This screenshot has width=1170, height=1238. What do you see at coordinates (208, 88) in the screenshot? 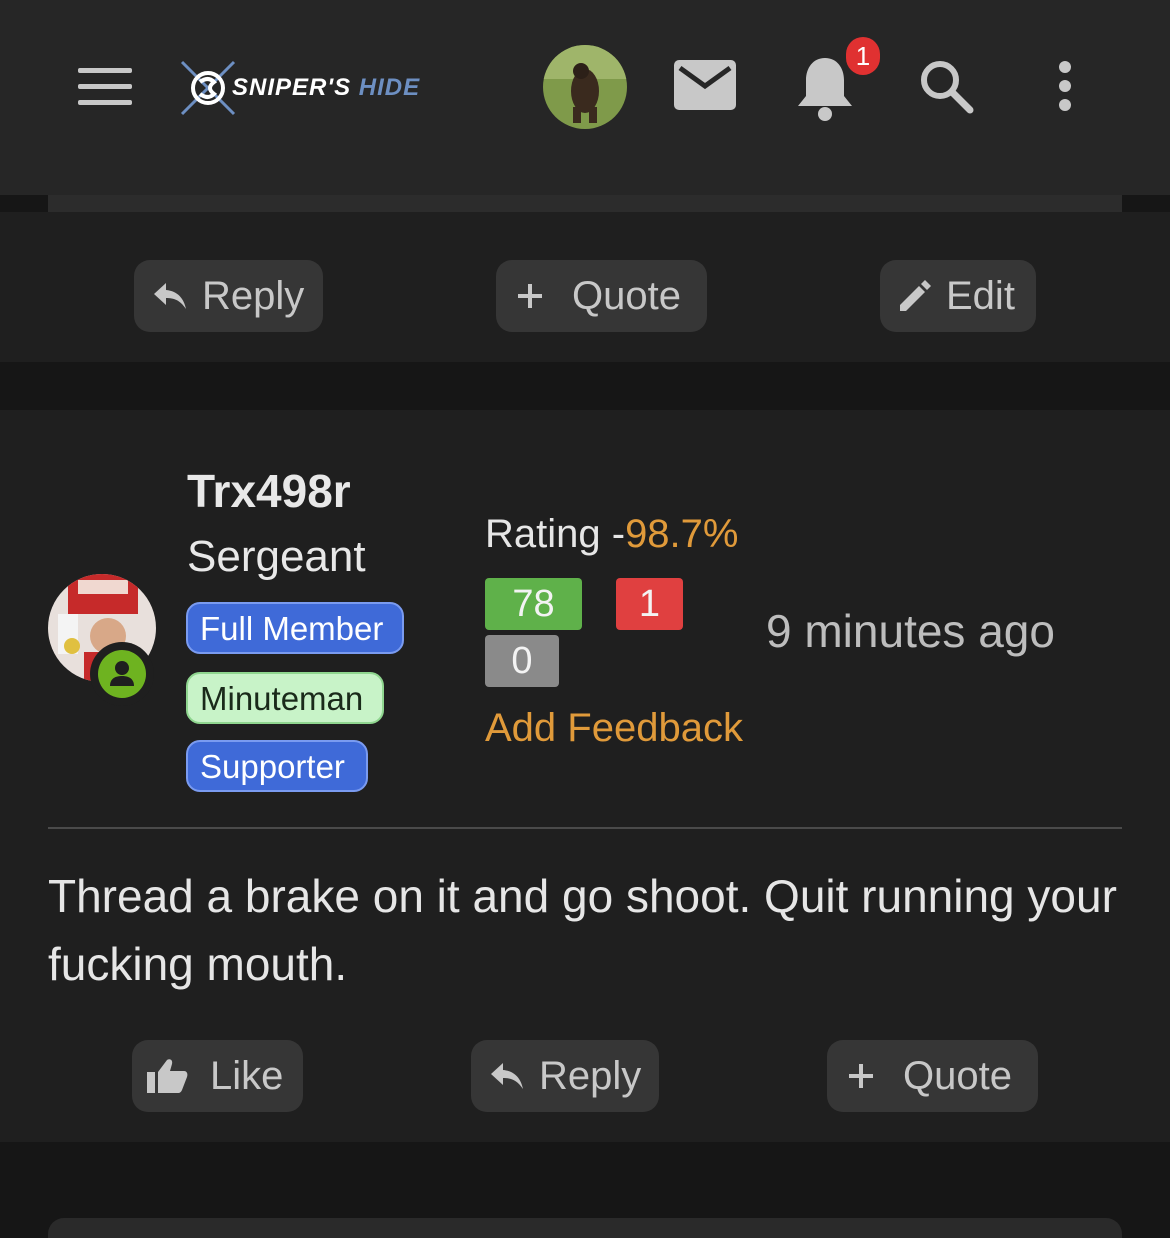
I see `crosshair-logo-icon` at bounding box center [208, 88].